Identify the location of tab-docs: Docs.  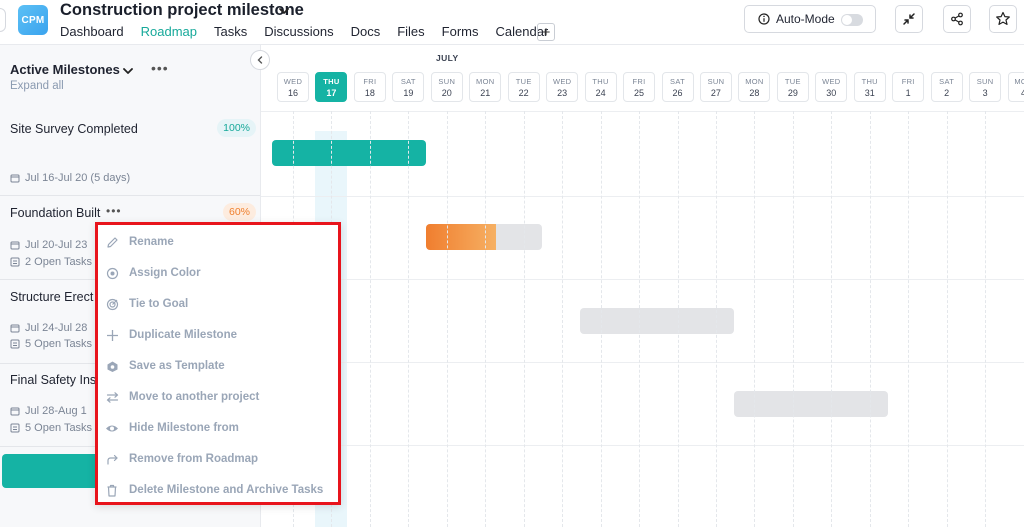
(366, 33).